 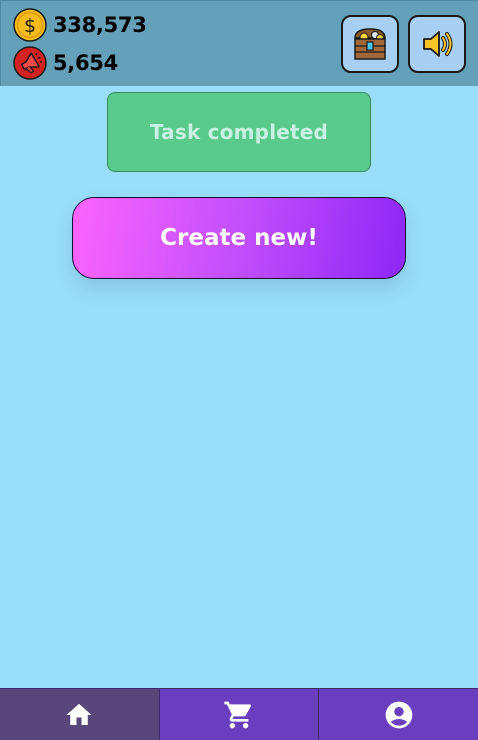 I want to click on bottom-nav, so click(x=239, y=714).